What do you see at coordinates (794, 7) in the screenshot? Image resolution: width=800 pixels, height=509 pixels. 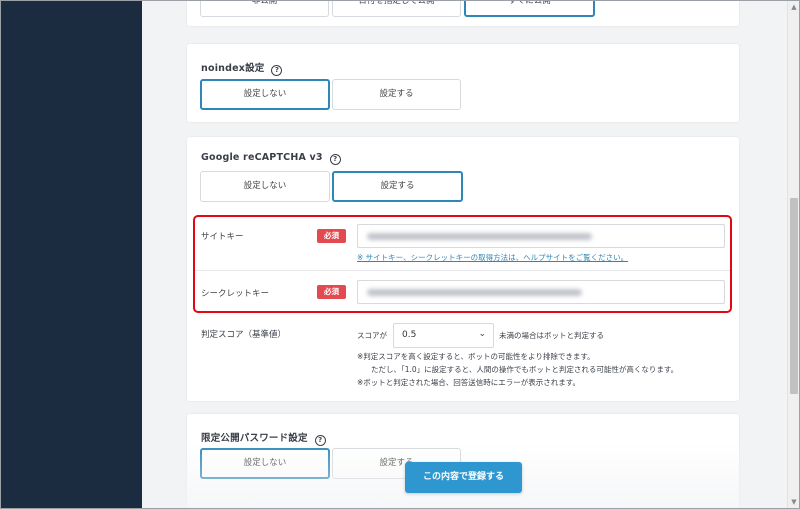 I see `scroll-up-icon: ▲` at bounding box center [794, 7].